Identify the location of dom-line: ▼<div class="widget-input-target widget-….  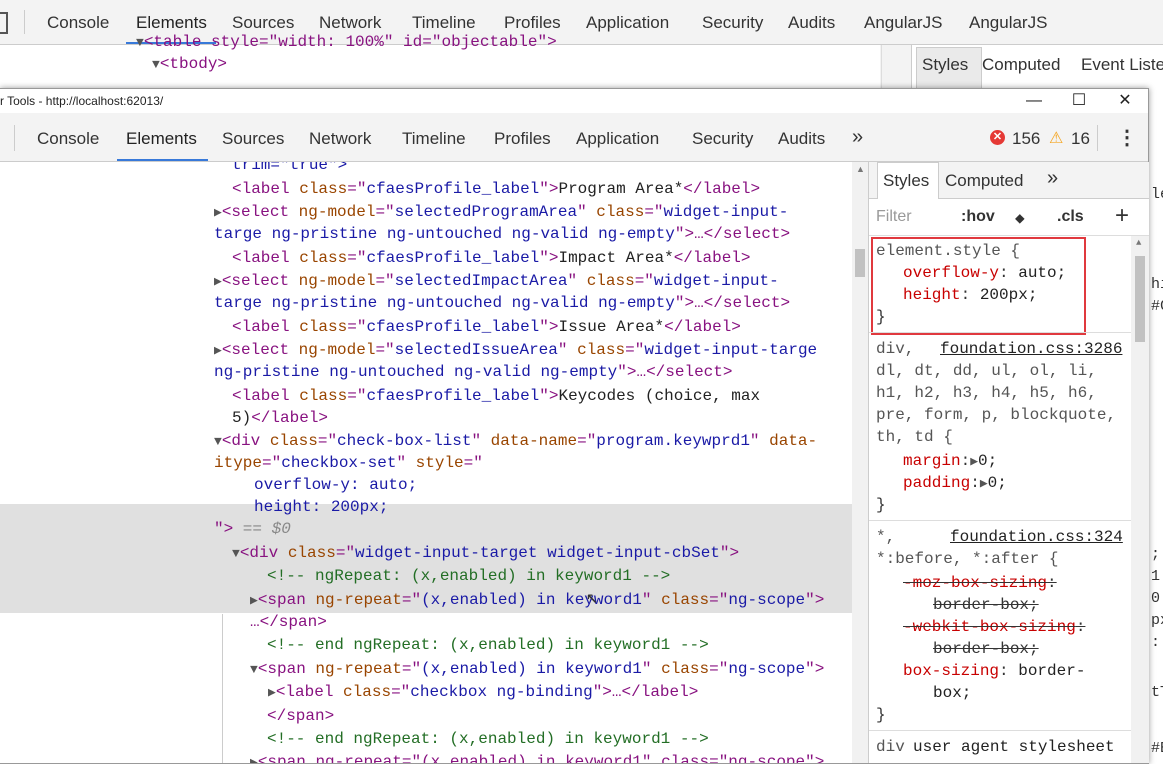
(485, 553).